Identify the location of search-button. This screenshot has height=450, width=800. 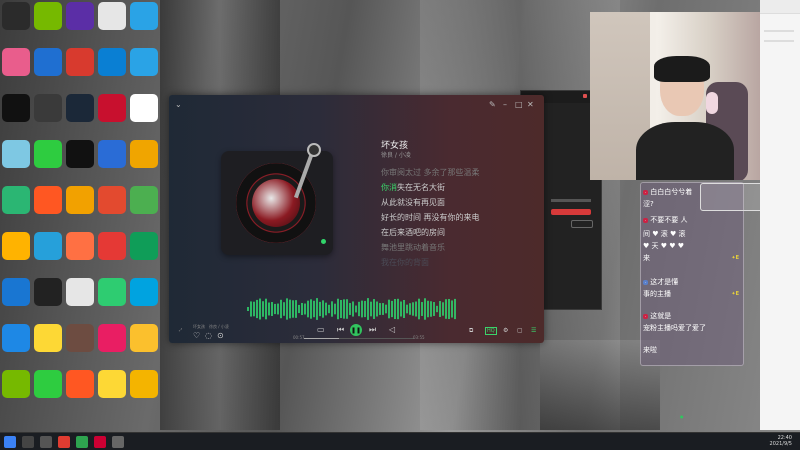
(28, 442).